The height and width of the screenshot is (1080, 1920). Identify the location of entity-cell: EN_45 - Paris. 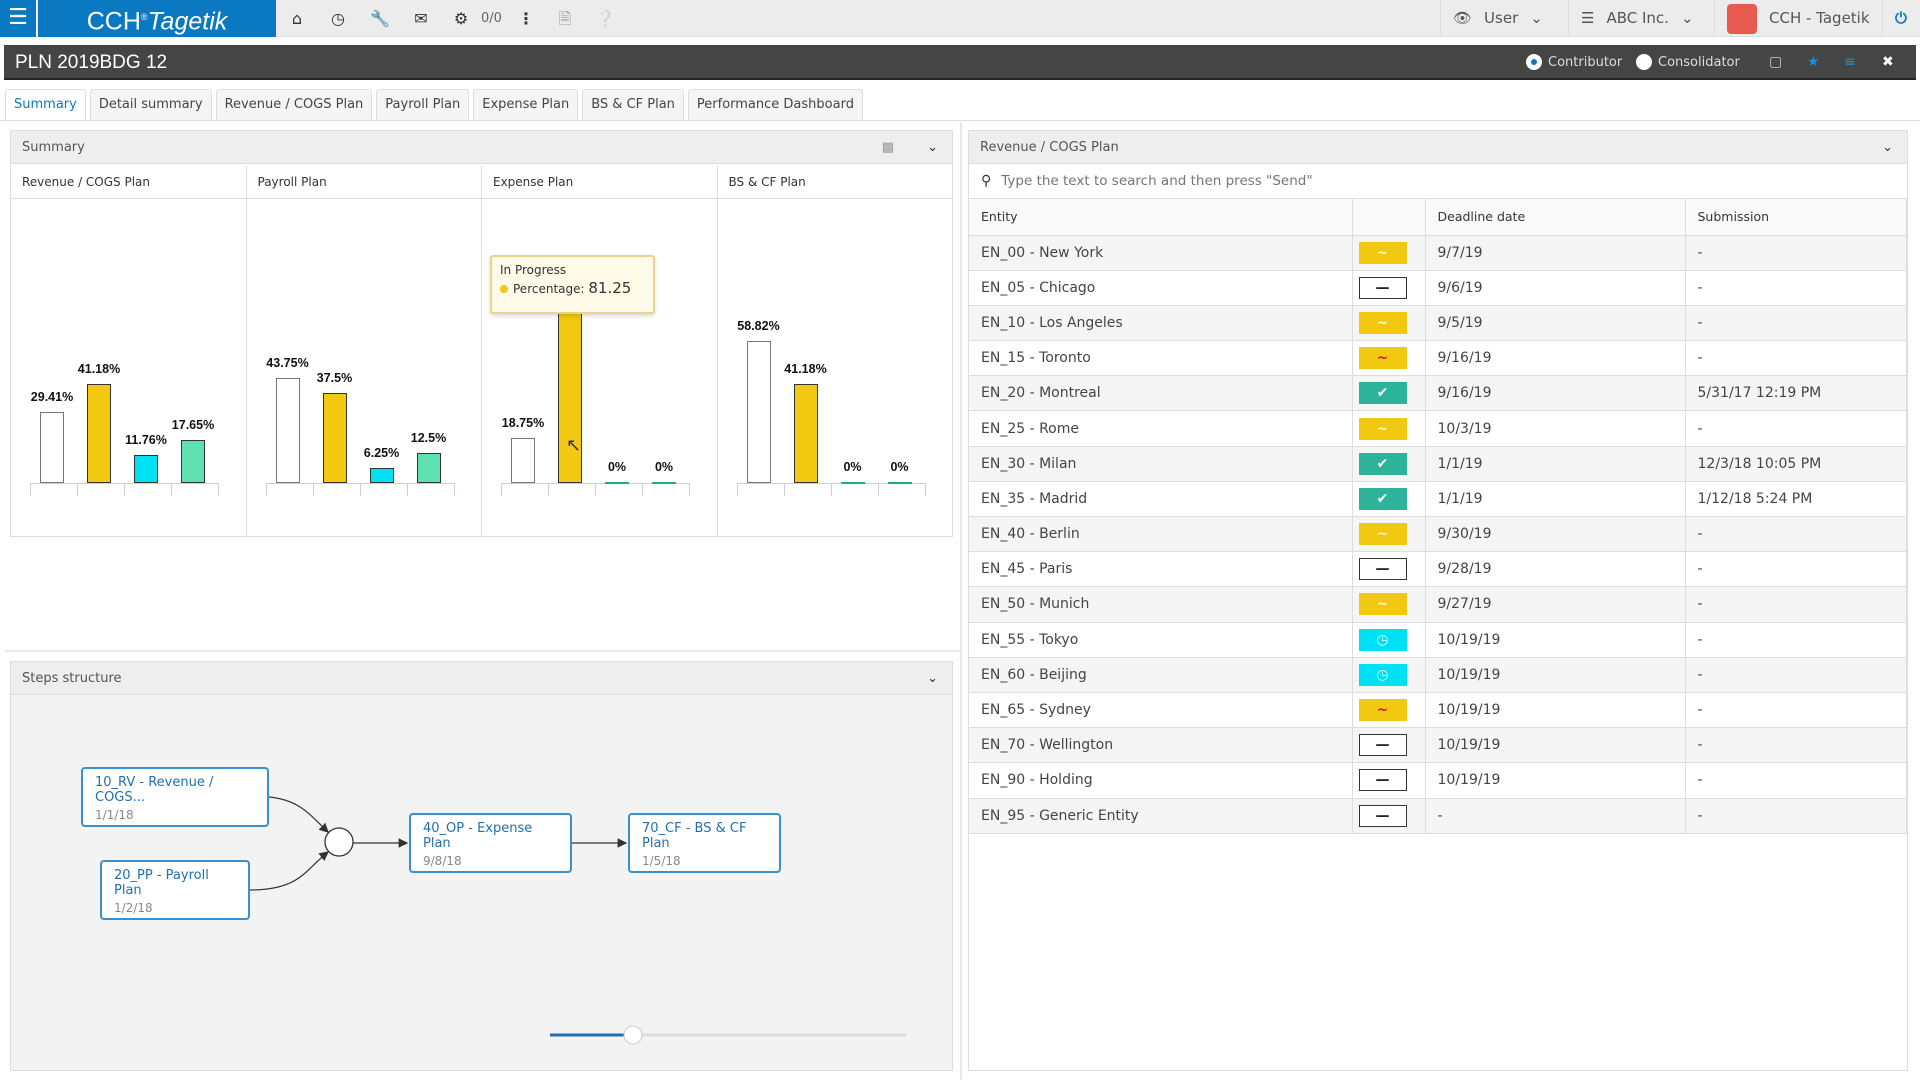
(1161, 569).